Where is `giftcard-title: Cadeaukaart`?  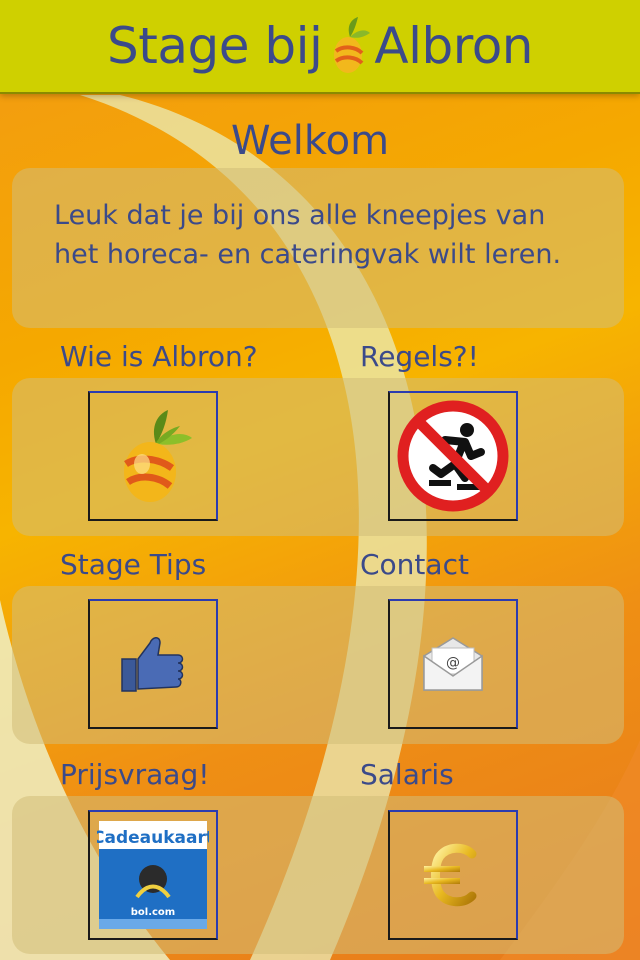
giftcard-title: Cadeaukaart is located at coordinates (153, 838).